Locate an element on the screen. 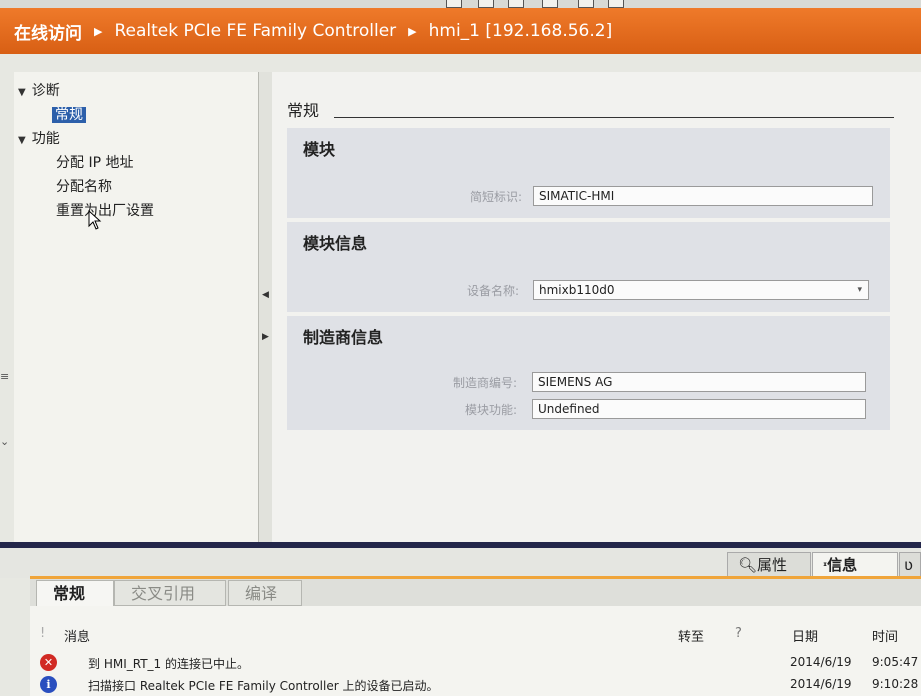 Image resolution: width=921 pixels, height=696 pixels. column-time: 时间 is located at coordinates (885, 635).